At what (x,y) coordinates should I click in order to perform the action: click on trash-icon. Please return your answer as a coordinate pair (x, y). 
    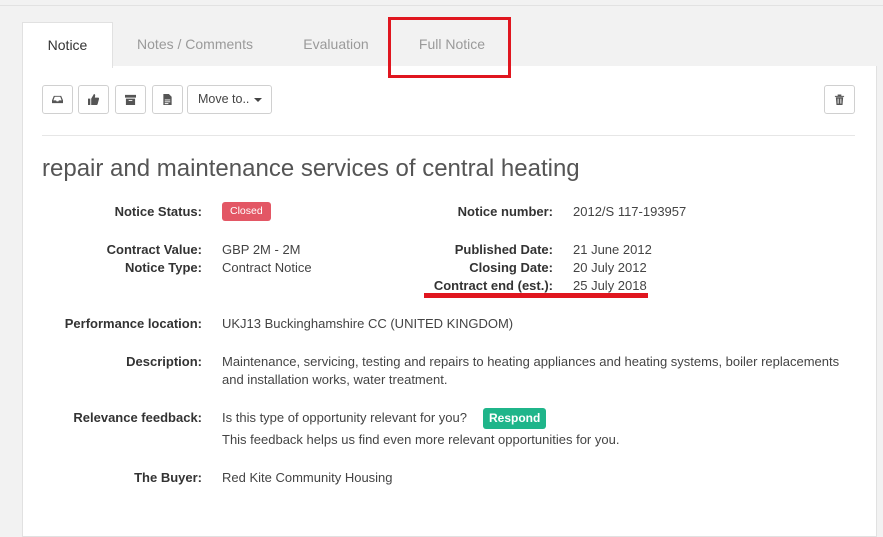
    Looking at the image, I should click on (839, 99).